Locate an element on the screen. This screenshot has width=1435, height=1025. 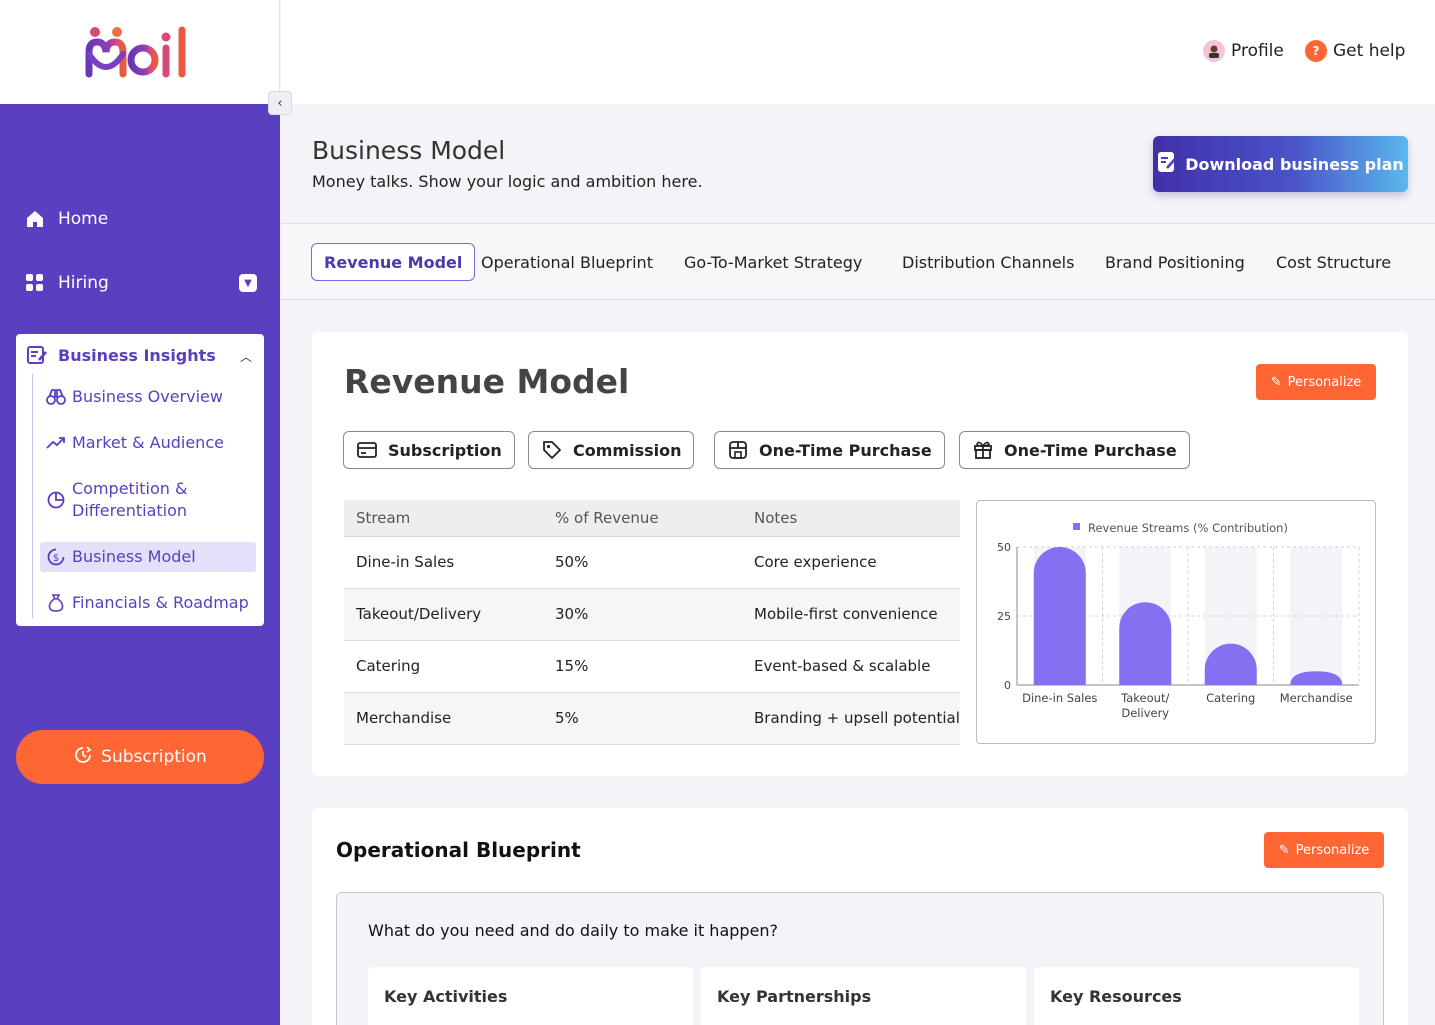
moil-logo is located at coordinates (140, 52).